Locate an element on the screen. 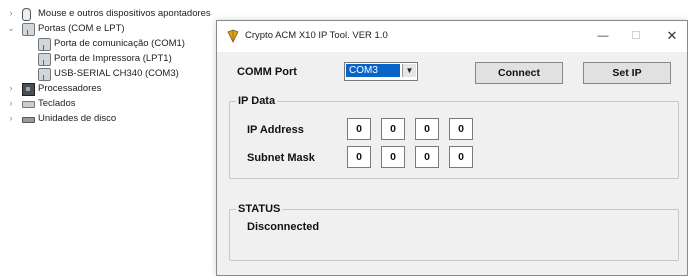  status-title: STATUS is located at coordinates (259, 209).